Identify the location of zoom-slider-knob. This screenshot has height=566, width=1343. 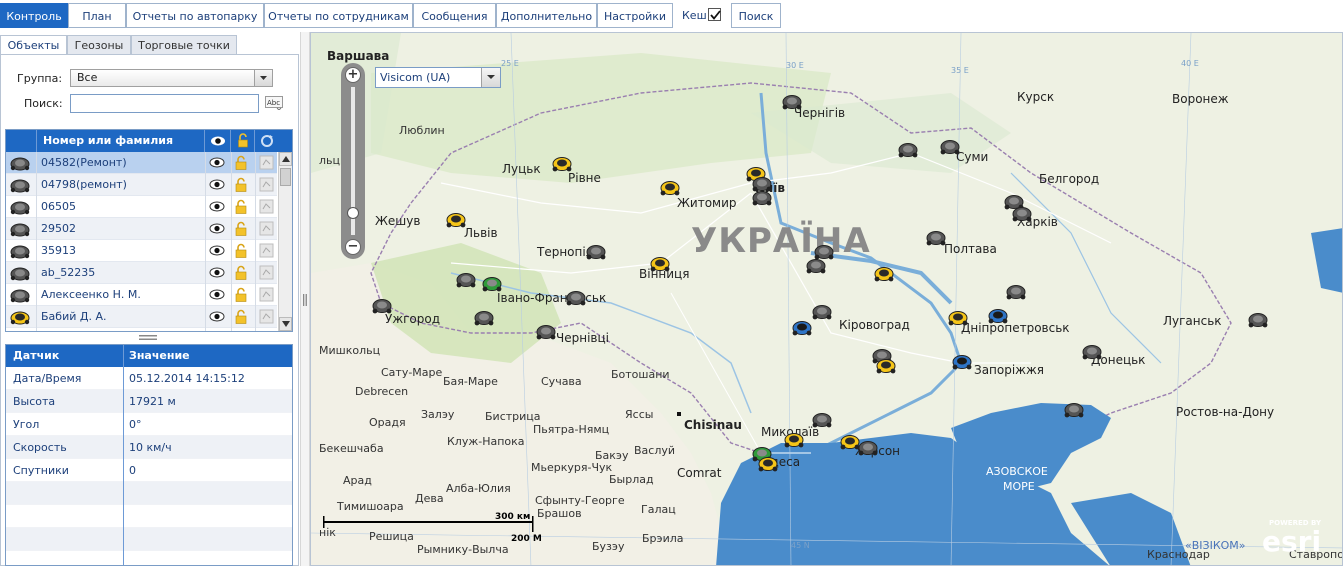
(353, 213).